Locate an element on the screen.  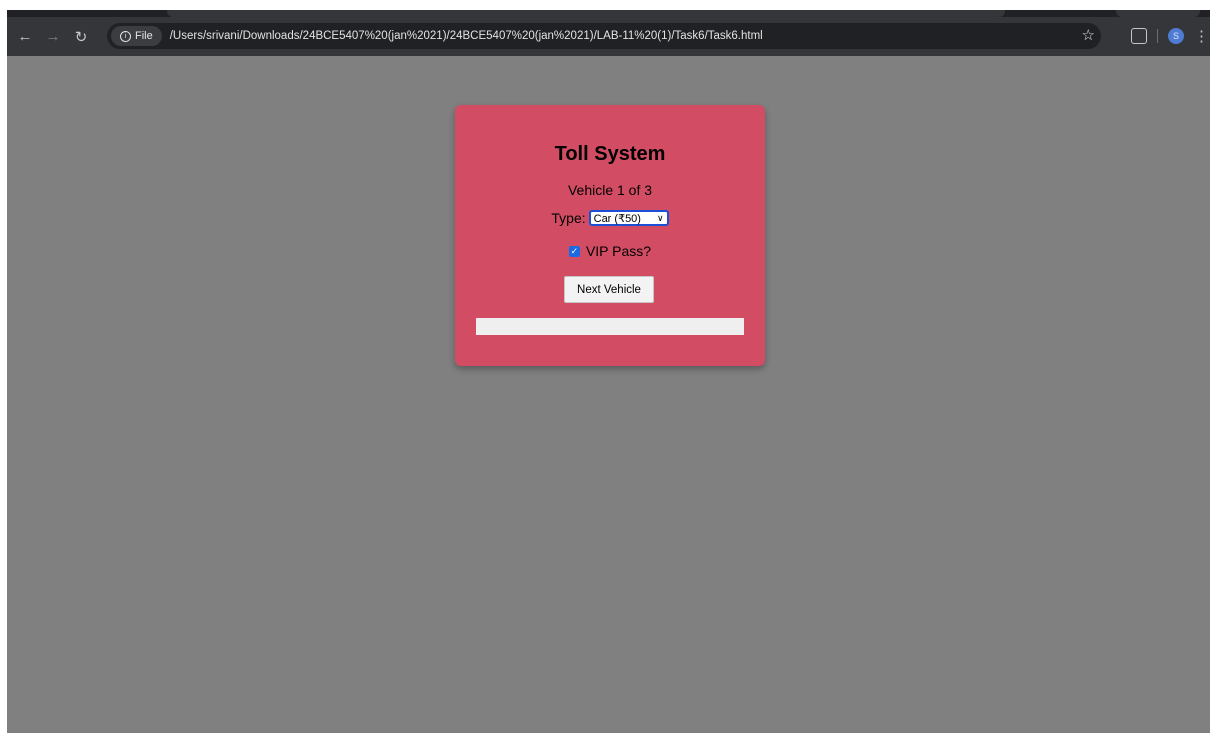
extensions-icon is located at coordinates (1139, 36).